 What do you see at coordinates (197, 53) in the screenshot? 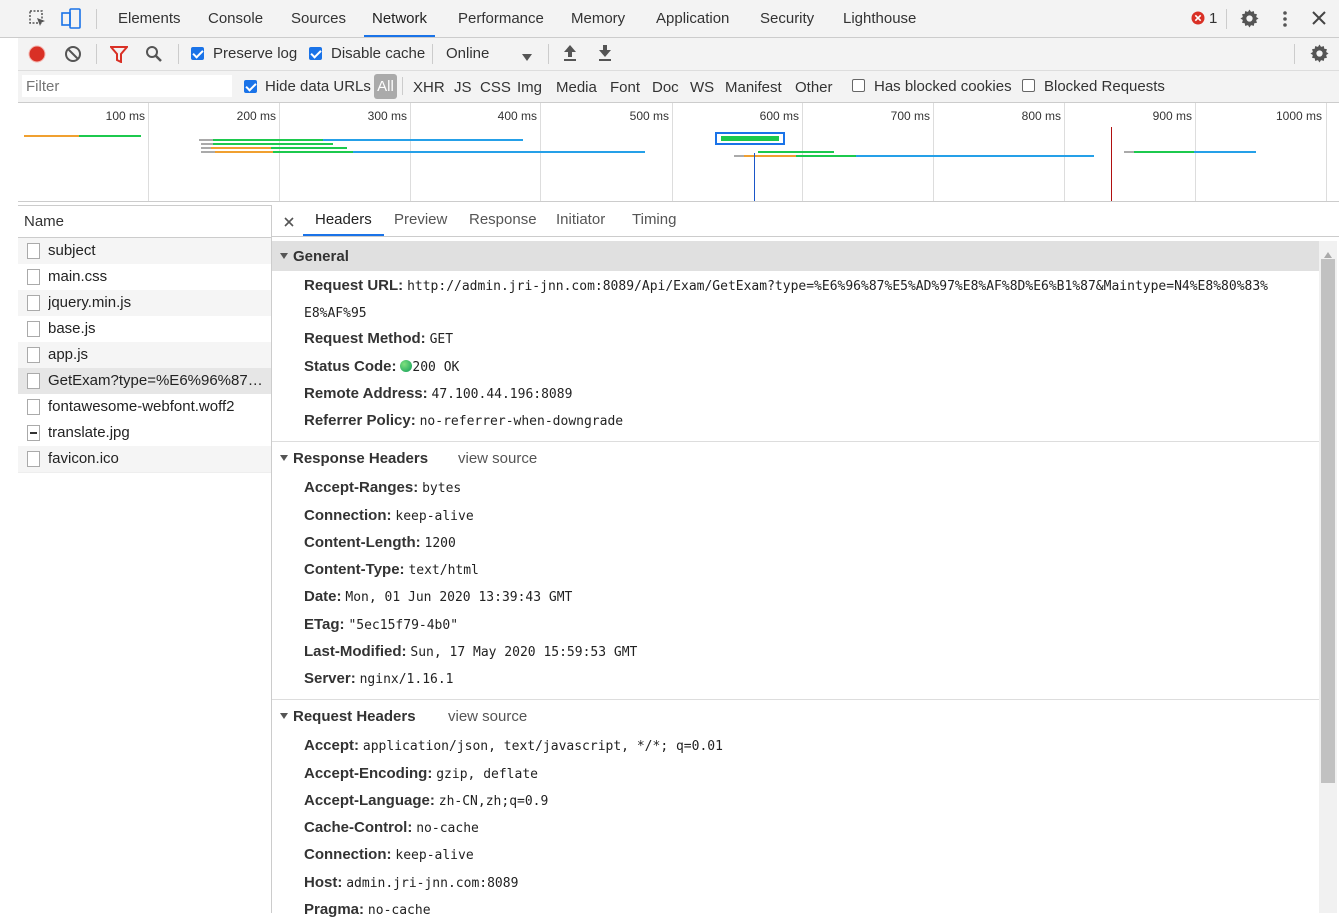
I see `preserve-log-checkbox` at bounding box center [197, 53].